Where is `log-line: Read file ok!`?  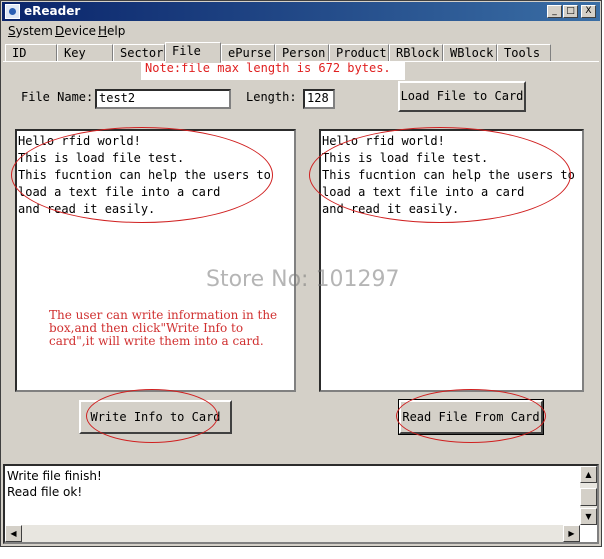
log-line: Read file ok! is located at coordinates (45, 492).